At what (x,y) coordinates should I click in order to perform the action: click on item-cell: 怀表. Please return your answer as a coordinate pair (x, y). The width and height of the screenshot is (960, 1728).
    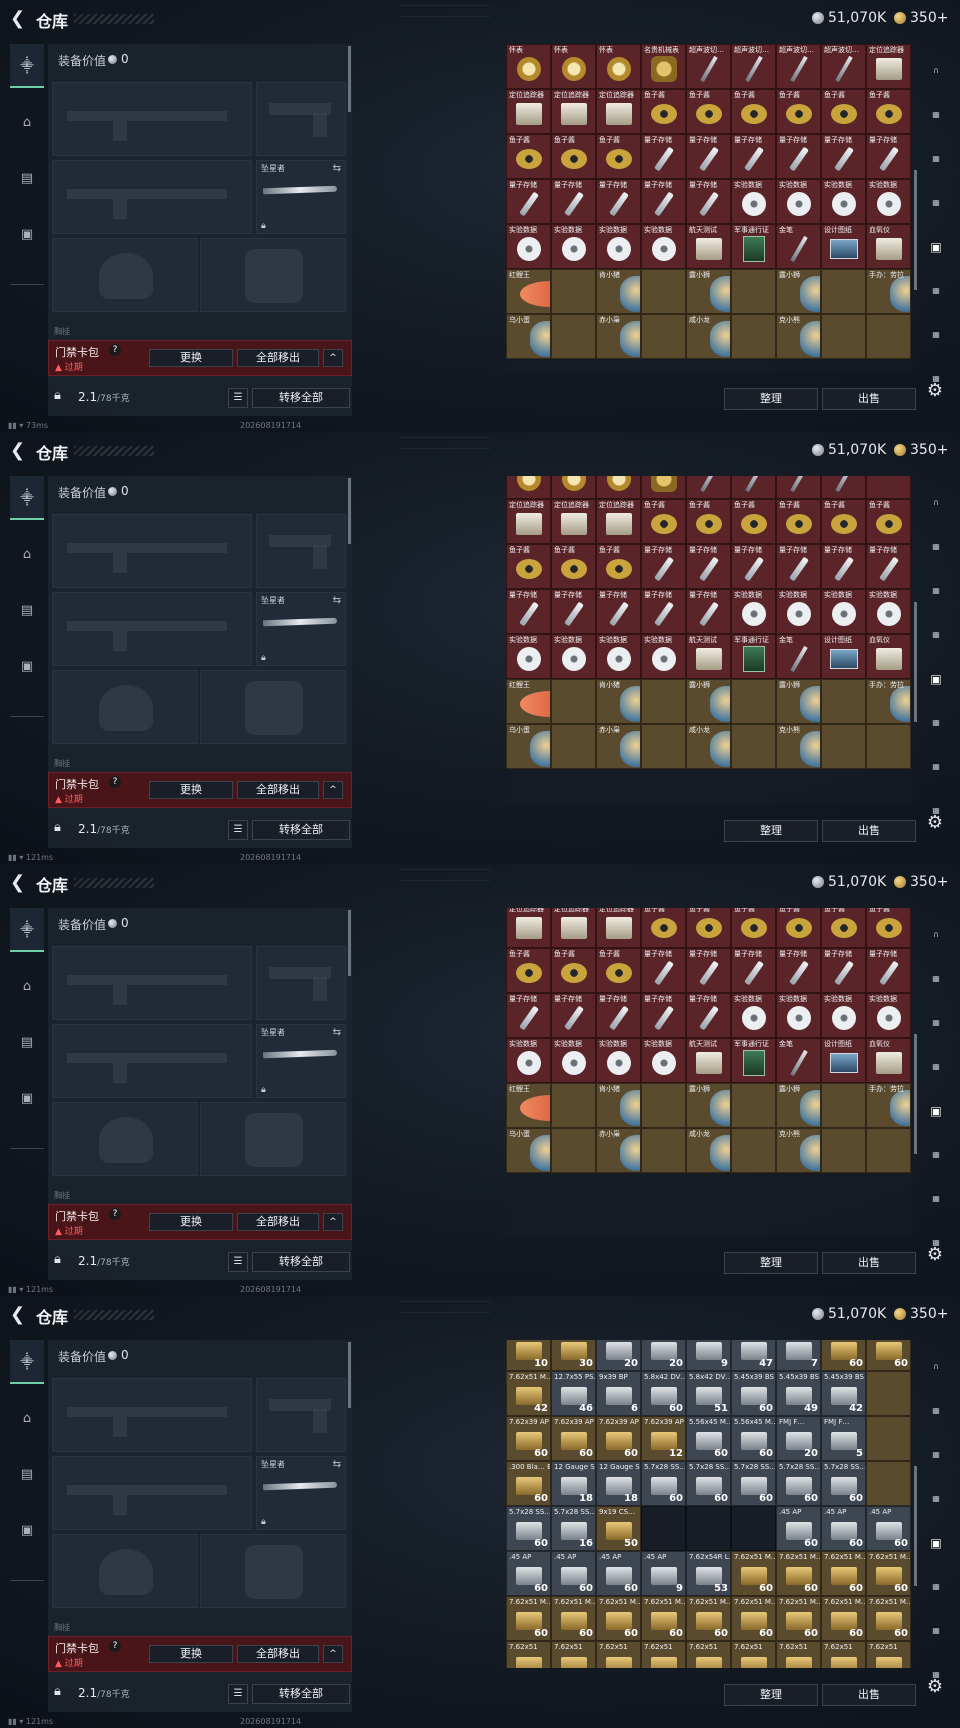
    Looking at the image, I should click on (618, 66).